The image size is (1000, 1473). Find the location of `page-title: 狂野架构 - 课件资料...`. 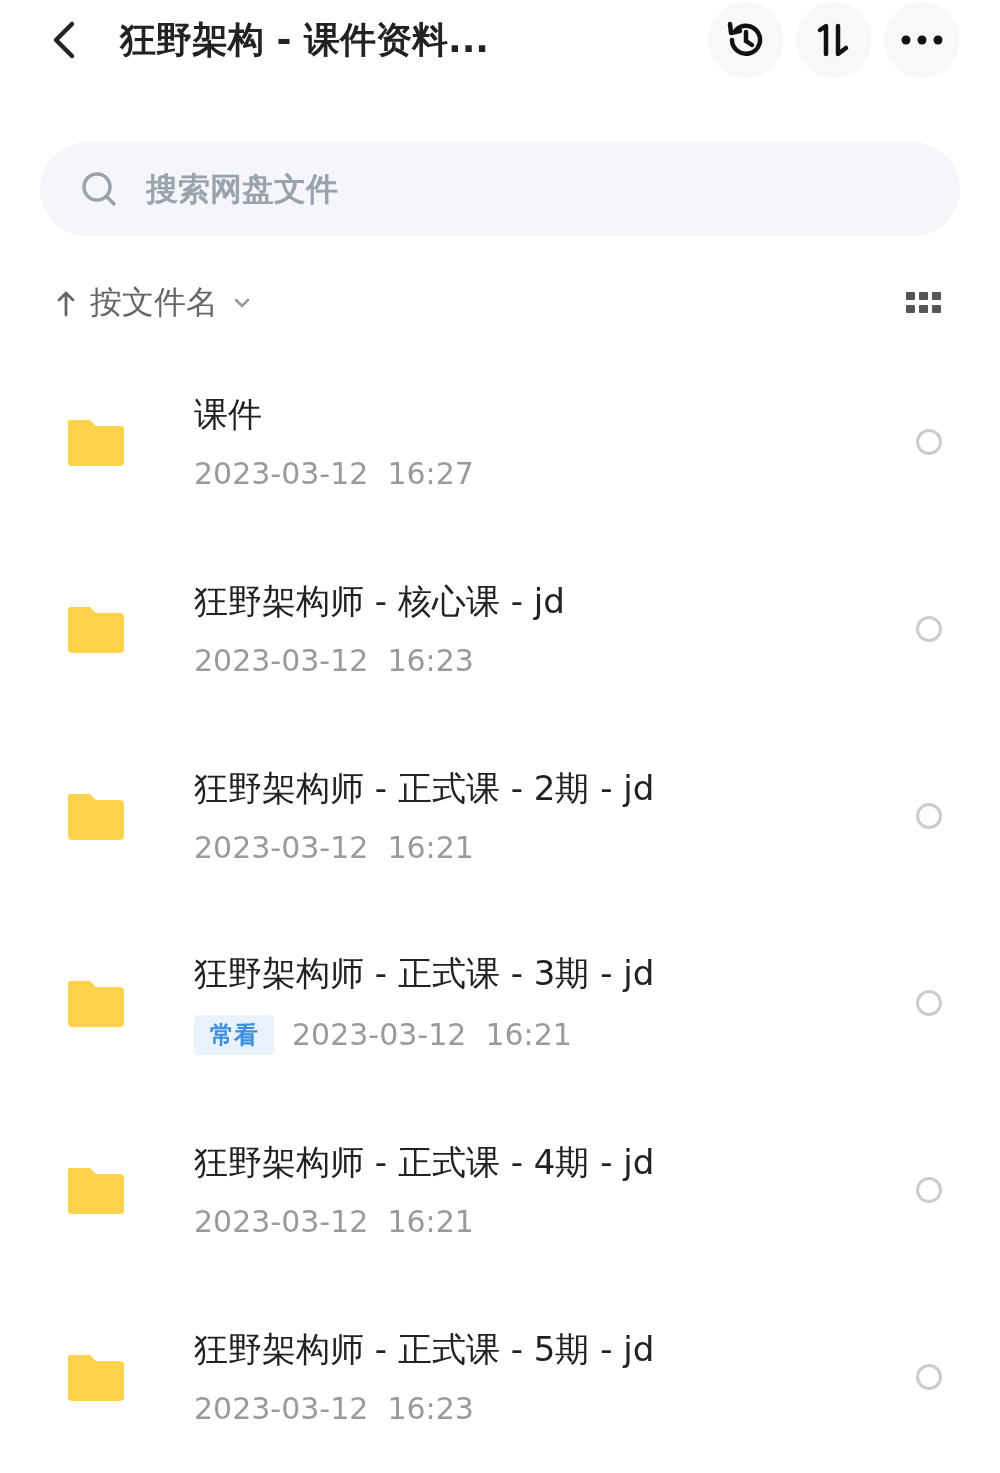

page-title: 狂野架构 - 课件资料... is located at coordinates (305, 39).